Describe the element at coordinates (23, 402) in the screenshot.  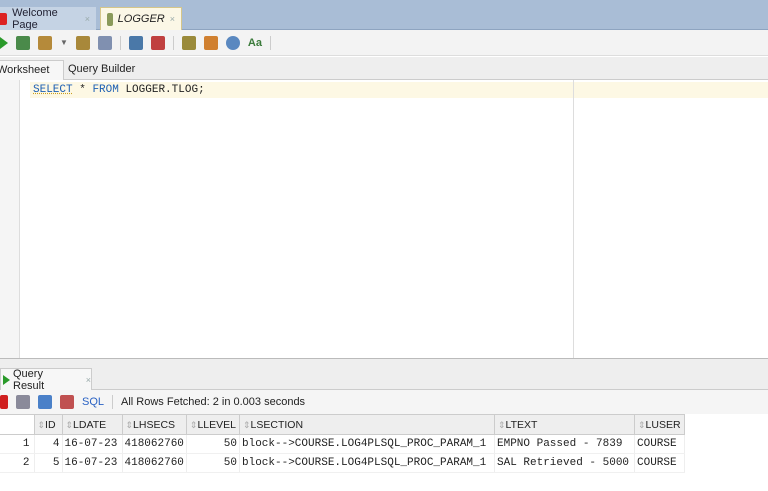
I see `print-icon` at that location.